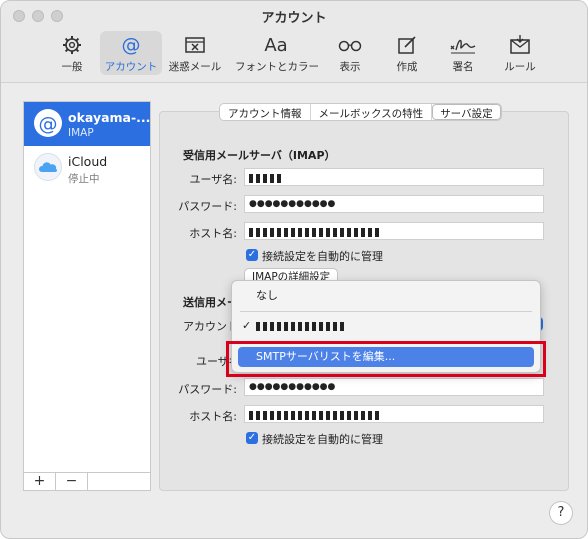 The width and height of the screenshot is (588, 539). Describe the element at coordinates (350, 67) in the screenshot. I see `toolbar-viewing-label: 表示` at that location.